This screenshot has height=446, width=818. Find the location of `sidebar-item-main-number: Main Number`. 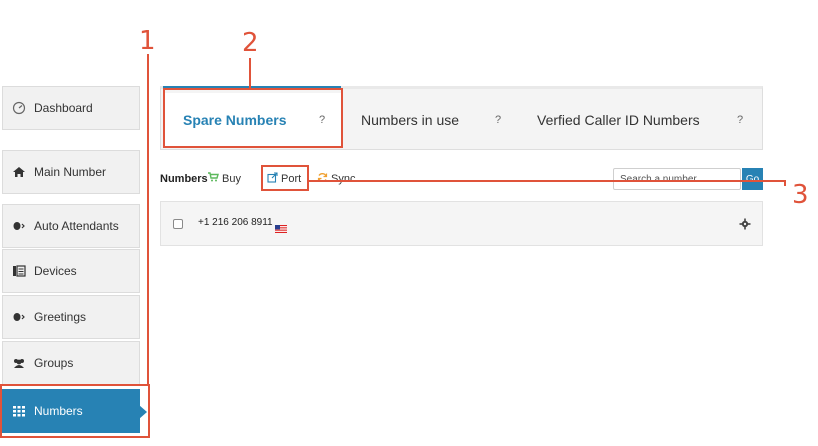

sidebar-item-main-number: Main Number is located at coordinates (71, 172).